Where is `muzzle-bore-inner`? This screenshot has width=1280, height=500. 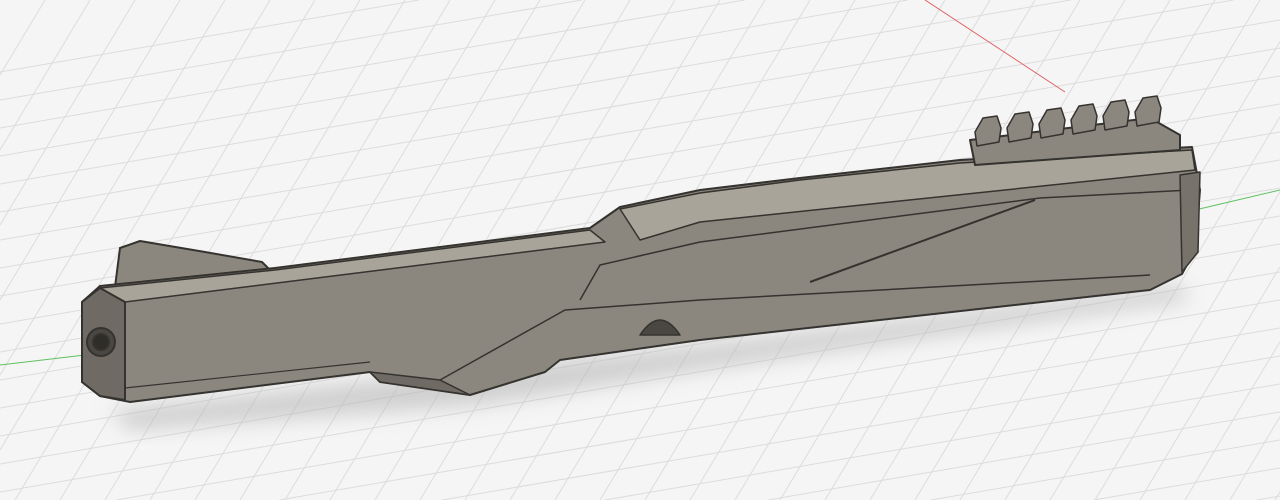
muzzle-bore-inner is located at coordinates (101, 342).